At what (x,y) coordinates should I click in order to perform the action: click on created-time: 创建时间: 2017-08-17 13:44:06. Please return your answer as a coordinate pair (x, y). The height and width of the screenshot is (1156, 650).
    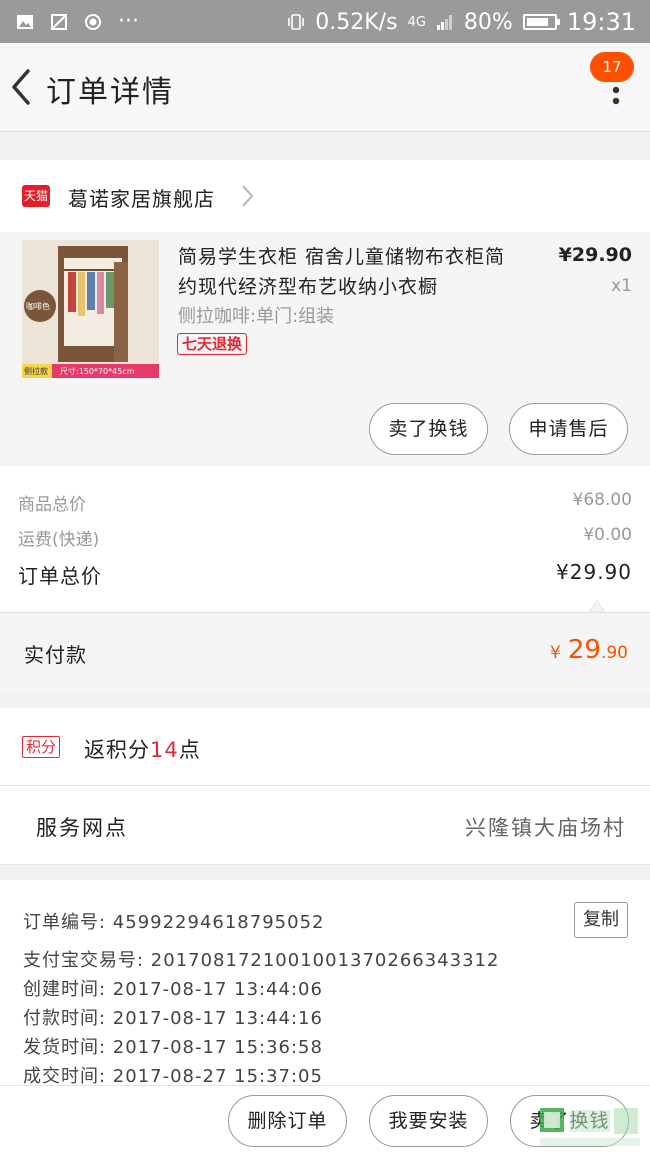
    Looking at the image, I should click on (173, 989).